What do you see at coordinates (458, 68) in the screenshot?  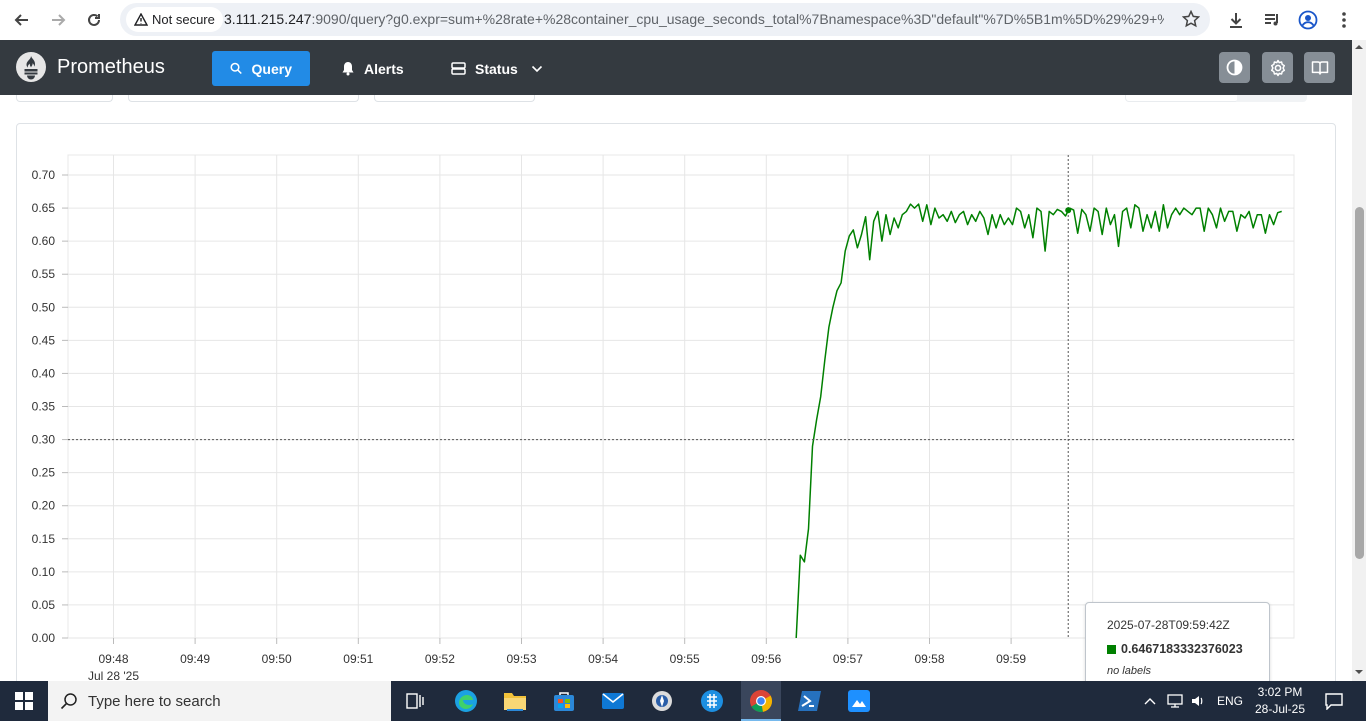 I see `server-icon` at bounding box center [458, 68].